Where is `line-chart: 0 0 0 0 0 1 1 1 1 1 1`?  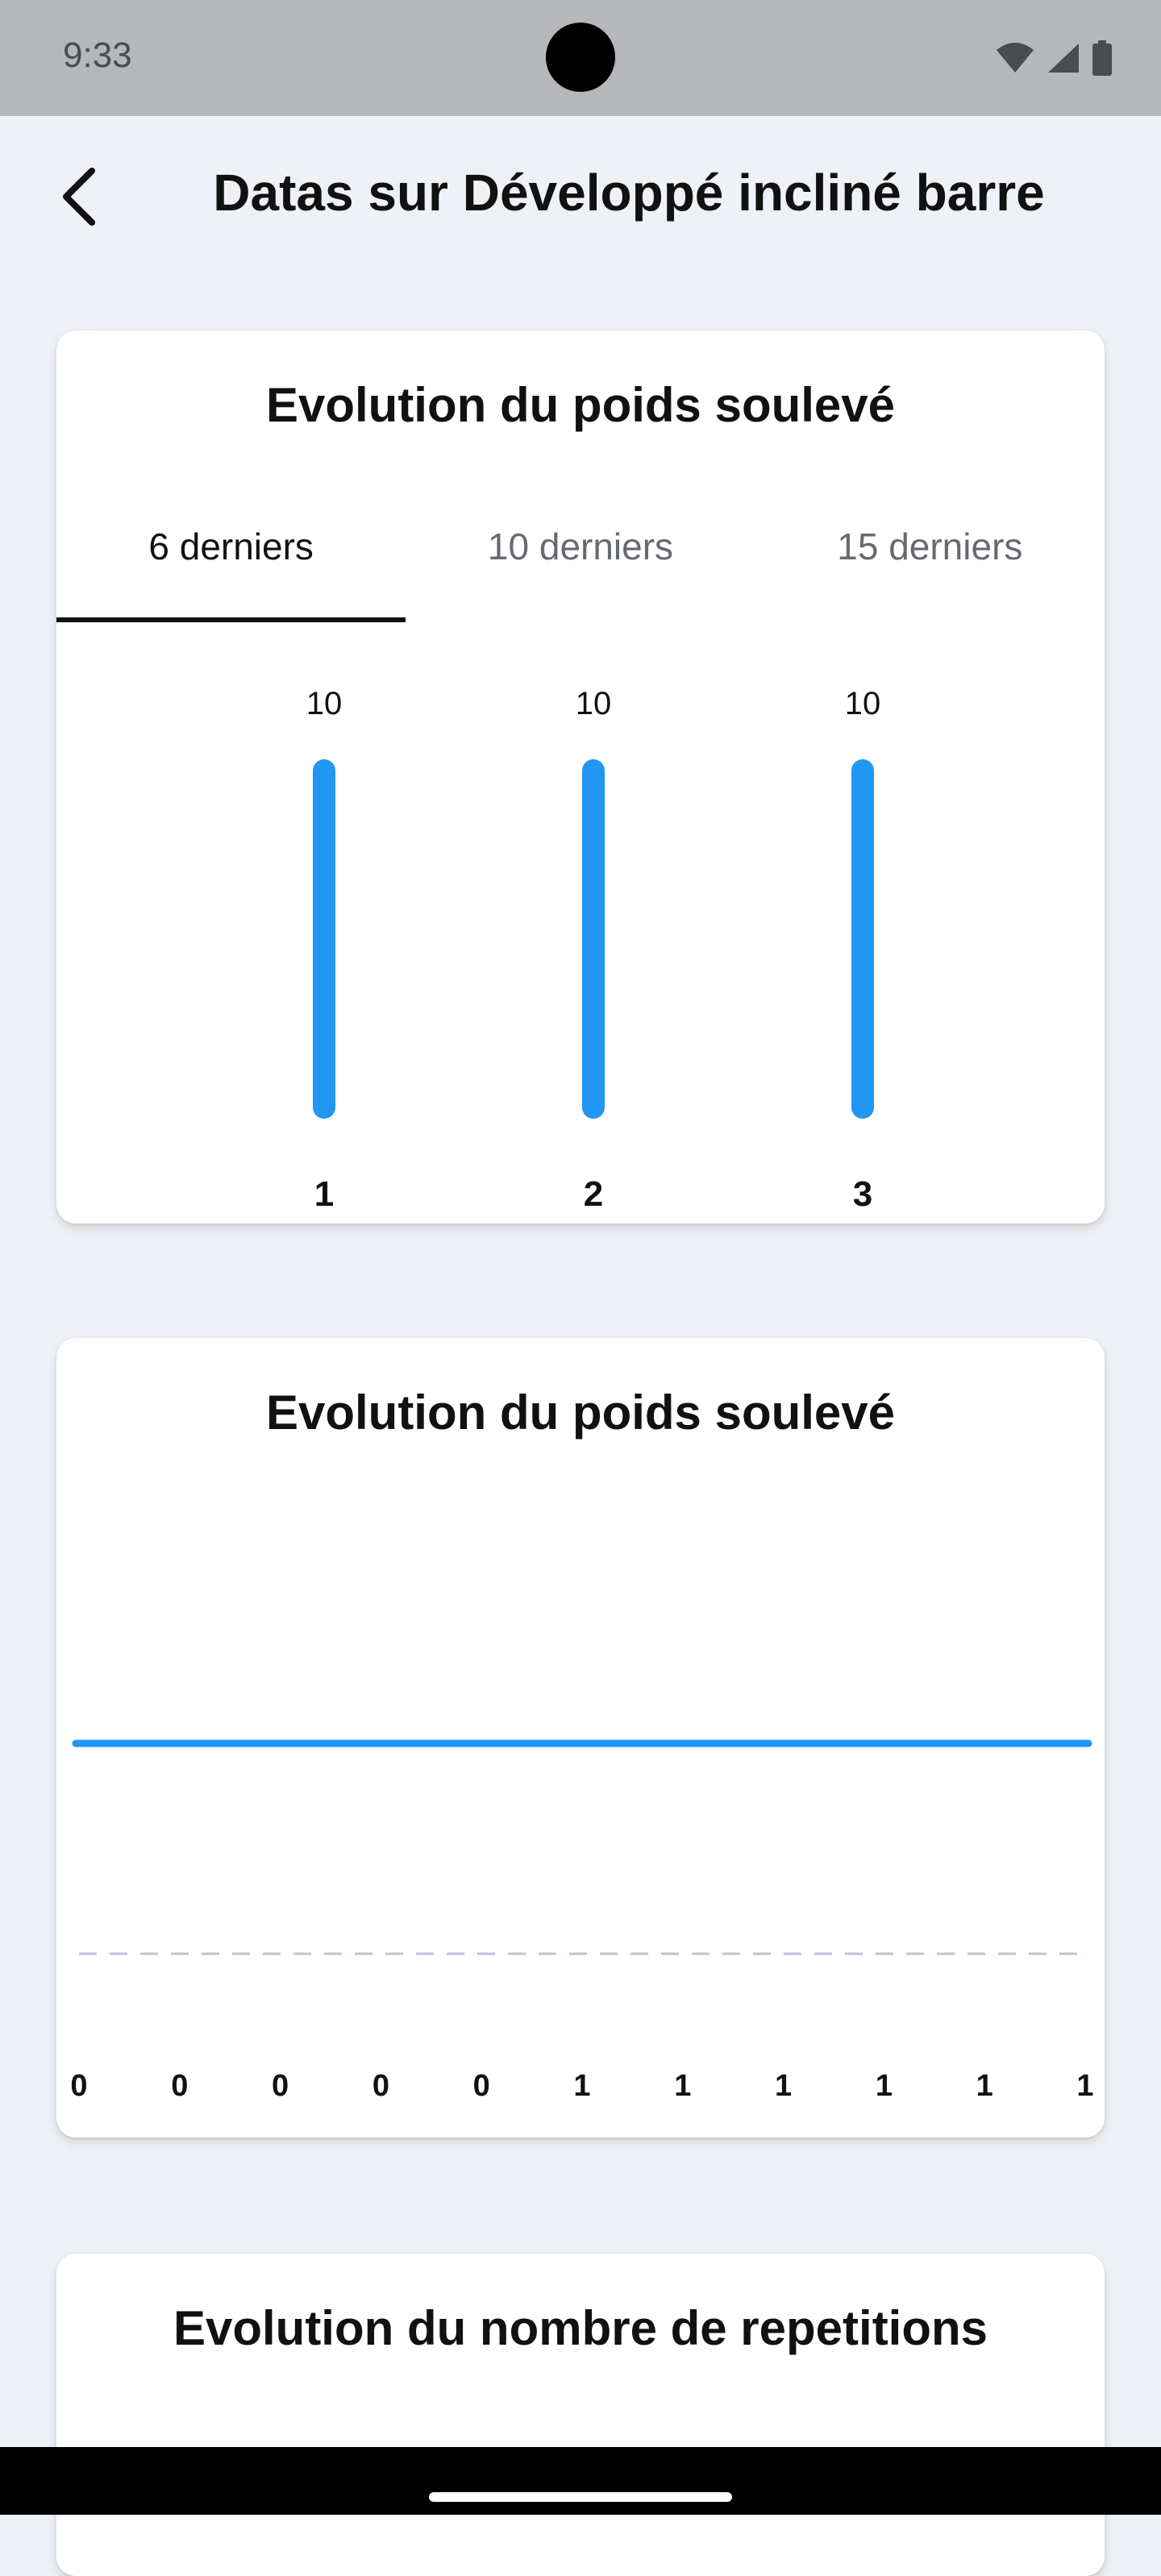 line-chart: 0 0 0 0 0 1 1 1 1 1 1 is located at coordinates (582, 1921).